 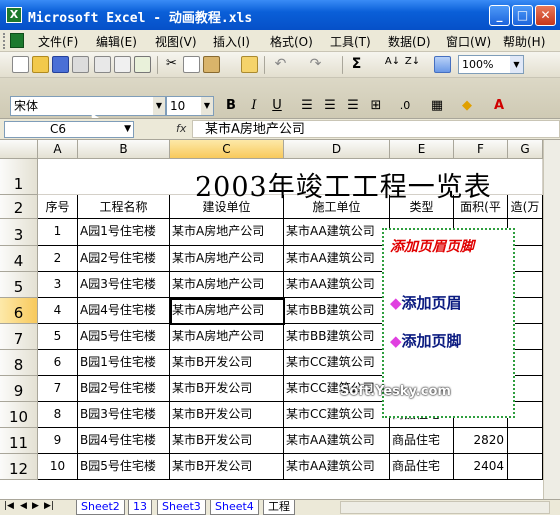 I want to click on table-cell: 9, so click(x=58, y=441).